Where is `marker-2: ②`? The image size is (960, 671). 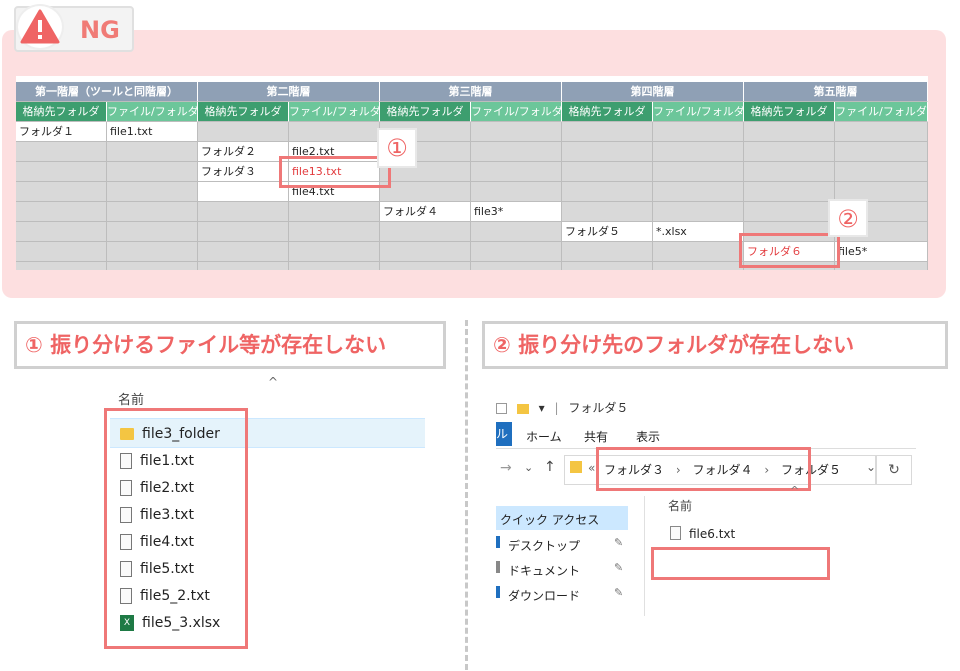
marker-2: ② is located at coordinates (848, 218).